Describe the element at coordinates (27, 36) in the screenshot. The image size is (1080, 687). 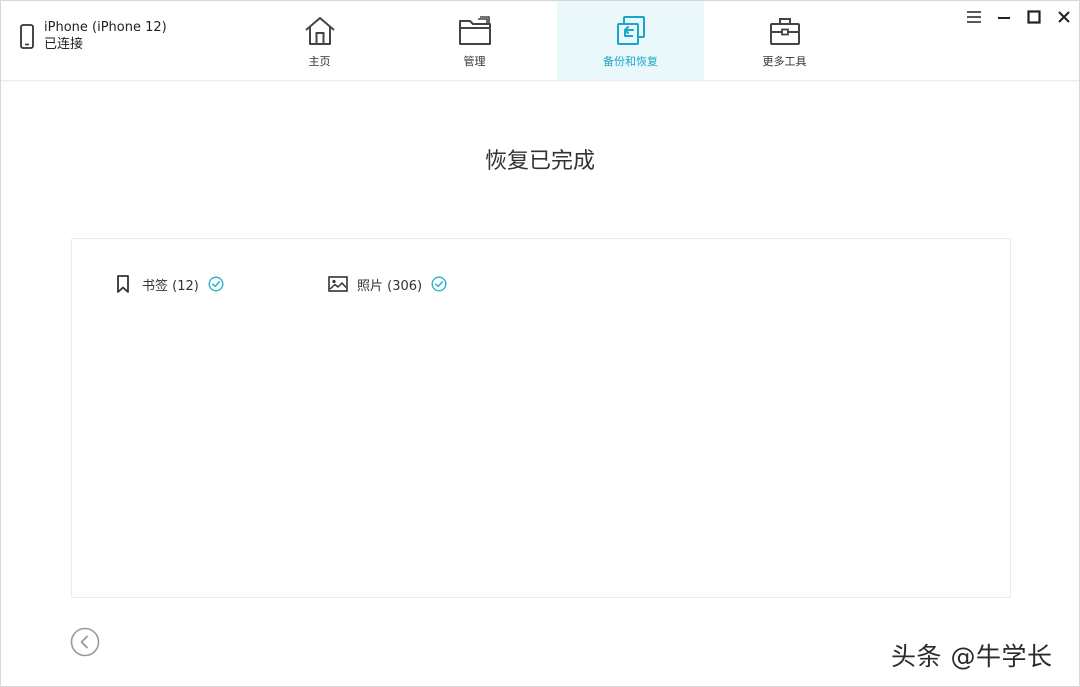
I see `phone-icon` at that location.